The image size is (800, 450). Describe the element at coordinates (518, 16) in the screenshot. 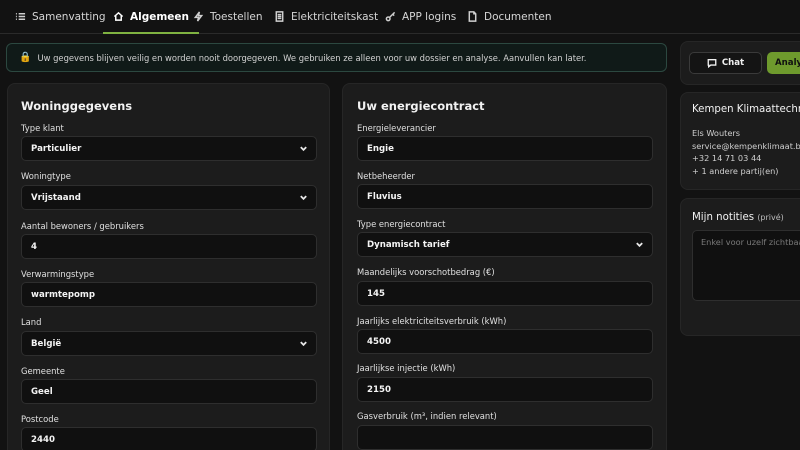

I see `tab-label: Documenten` at that location.